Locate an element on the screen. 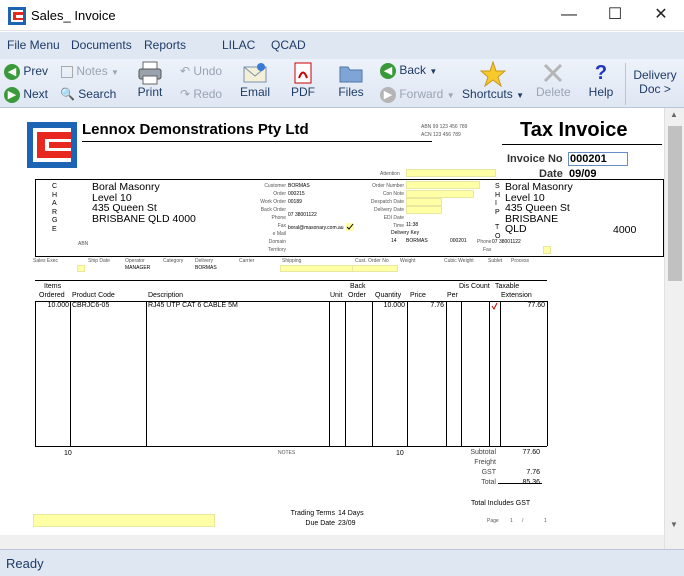 The image size is (684, 576). shortcuts-button: Shortcuts ▼ is located at coordinates (493, 81).